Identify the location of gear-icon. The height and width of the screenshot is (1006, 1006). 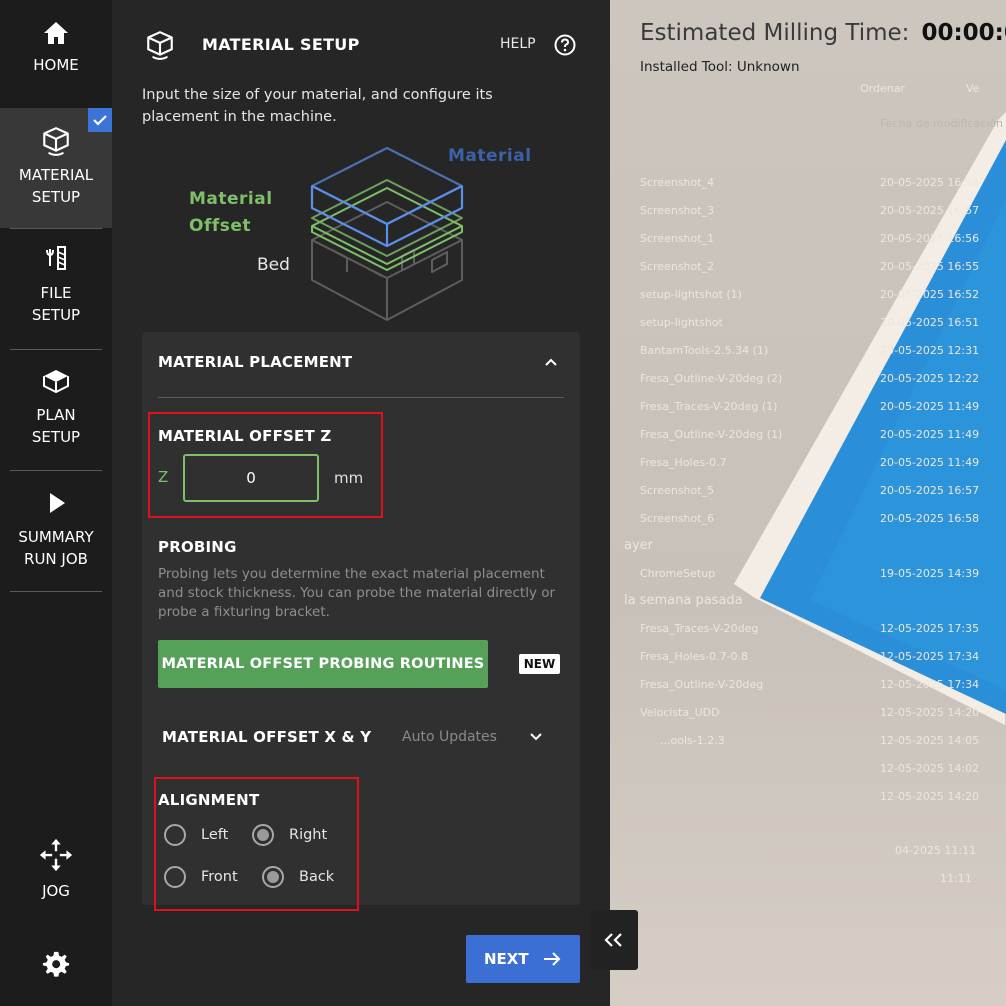
(56, 964).